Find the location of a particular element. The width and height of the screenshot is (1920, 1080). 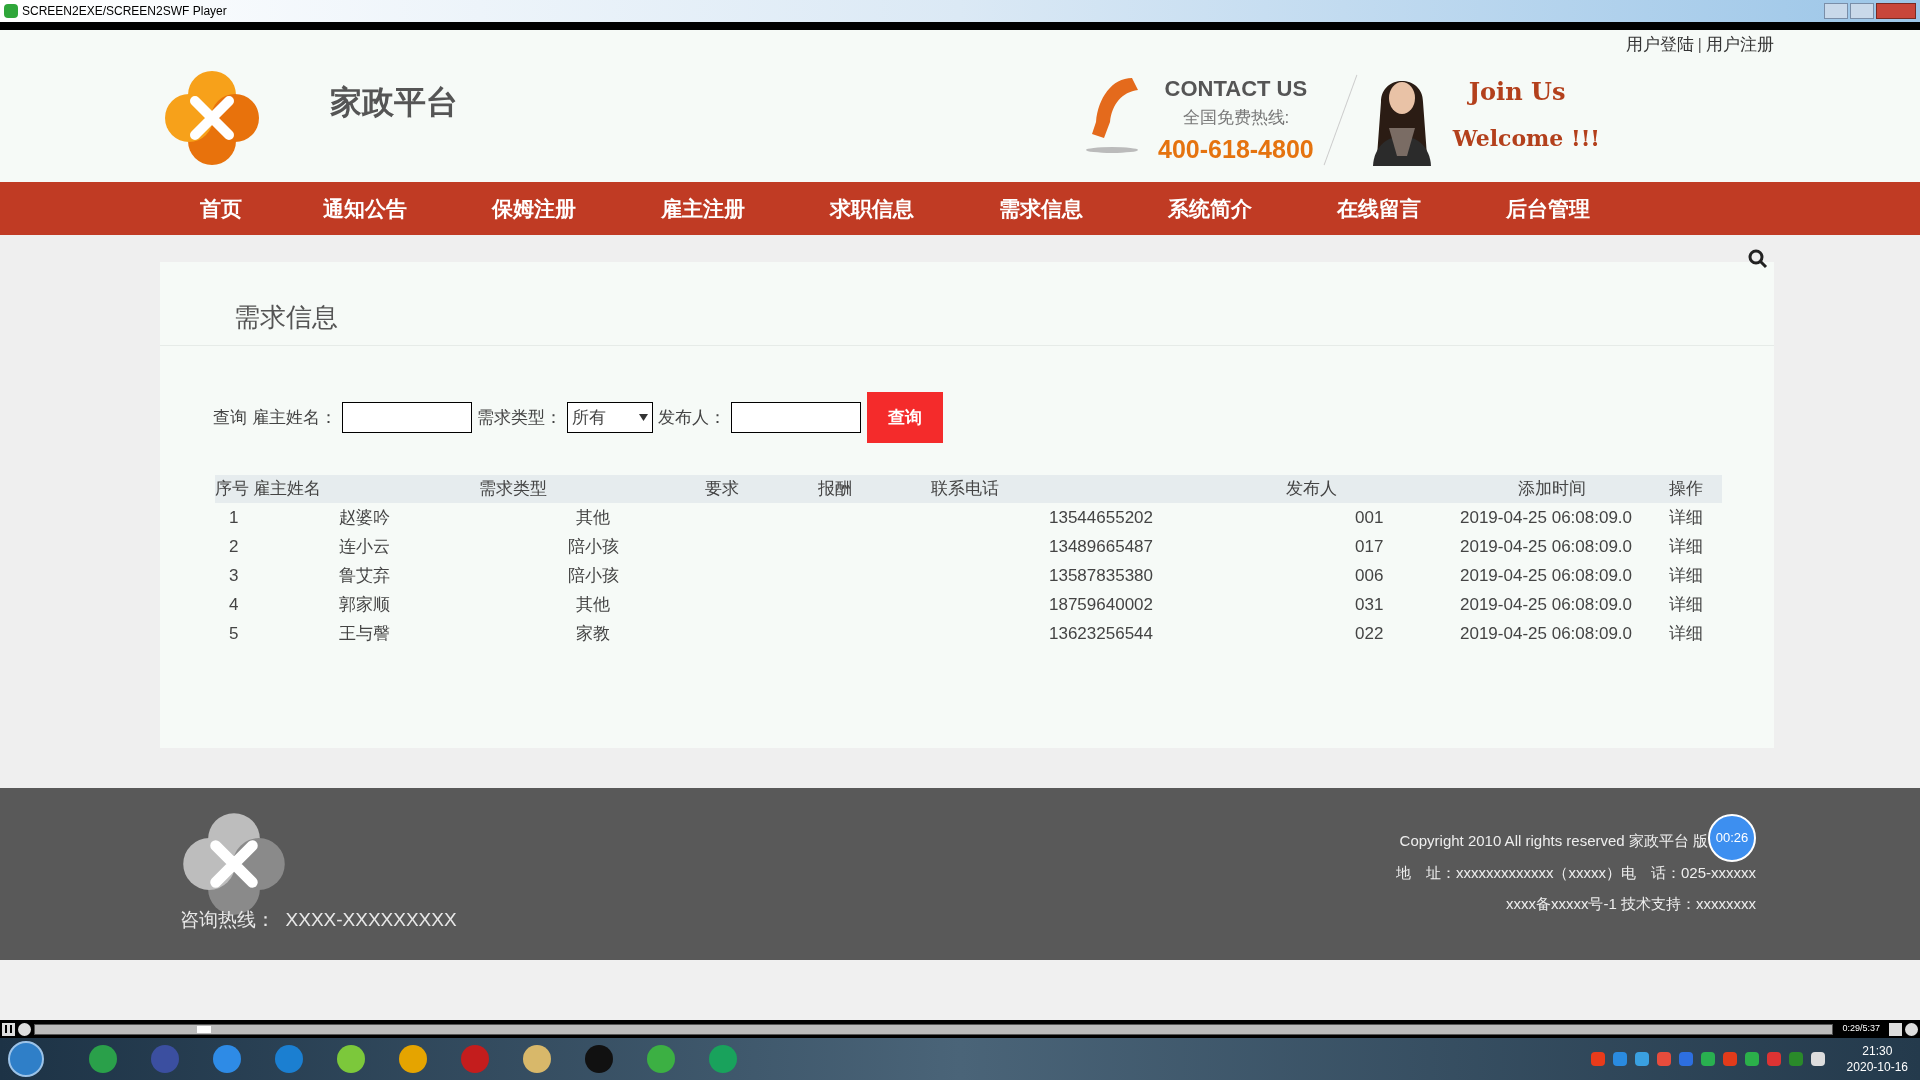

welcome-text: Welcome !!! is located at coordinates (1526, 138).